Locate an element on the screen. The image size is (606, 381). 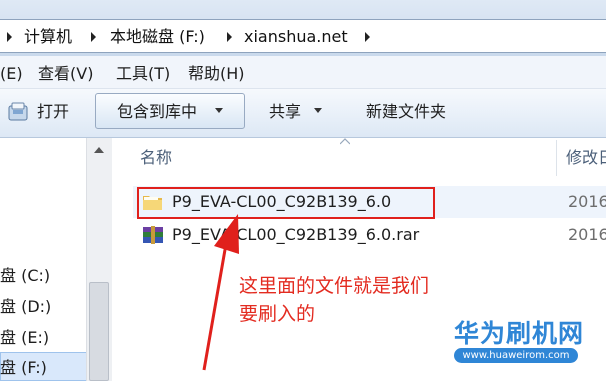
column-divider is located at coordinates (556, 158).